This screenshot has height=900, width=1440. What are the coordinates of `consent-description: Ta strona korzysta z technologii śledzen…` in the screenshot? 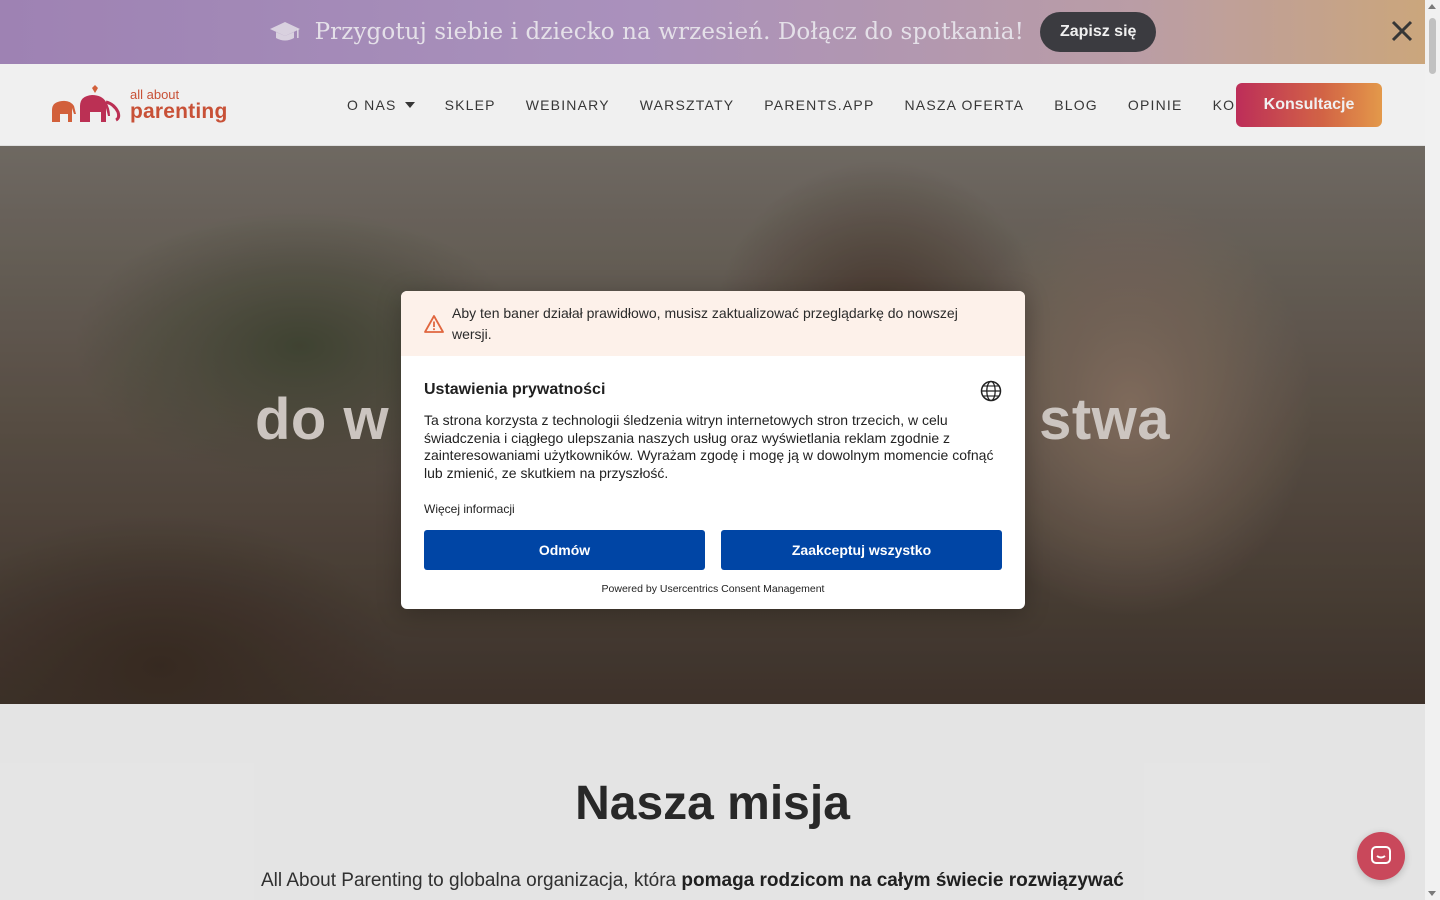 It's located at (709, 446).